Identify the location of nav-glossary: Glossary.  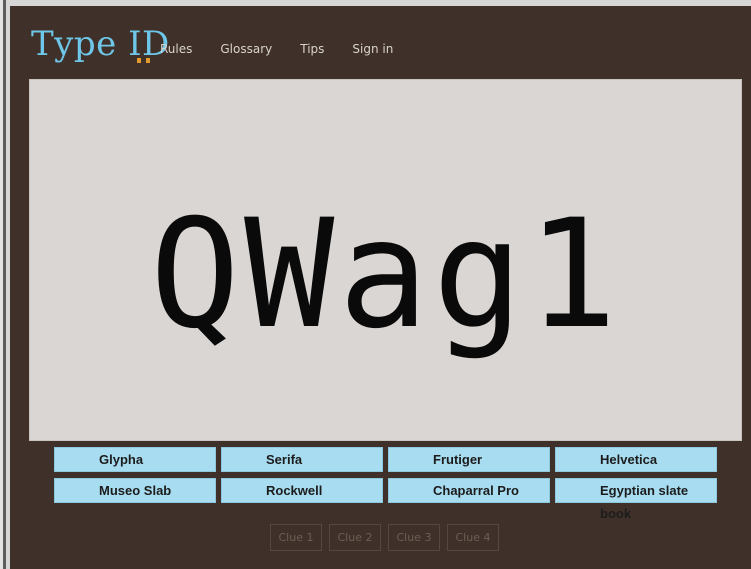
(246, 49).